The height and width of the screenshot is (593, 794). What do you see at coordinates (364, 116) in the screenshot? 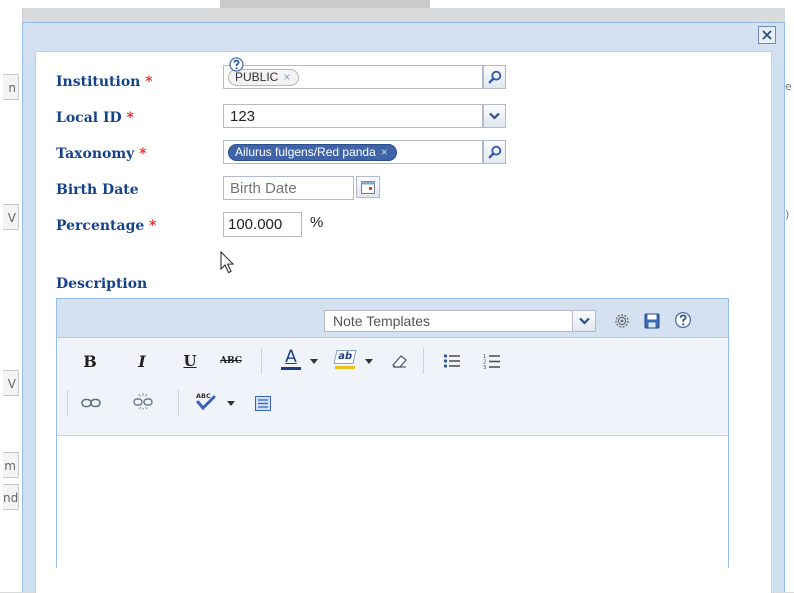
I see `local-id-field: 123` at bounding box center [364, 116].